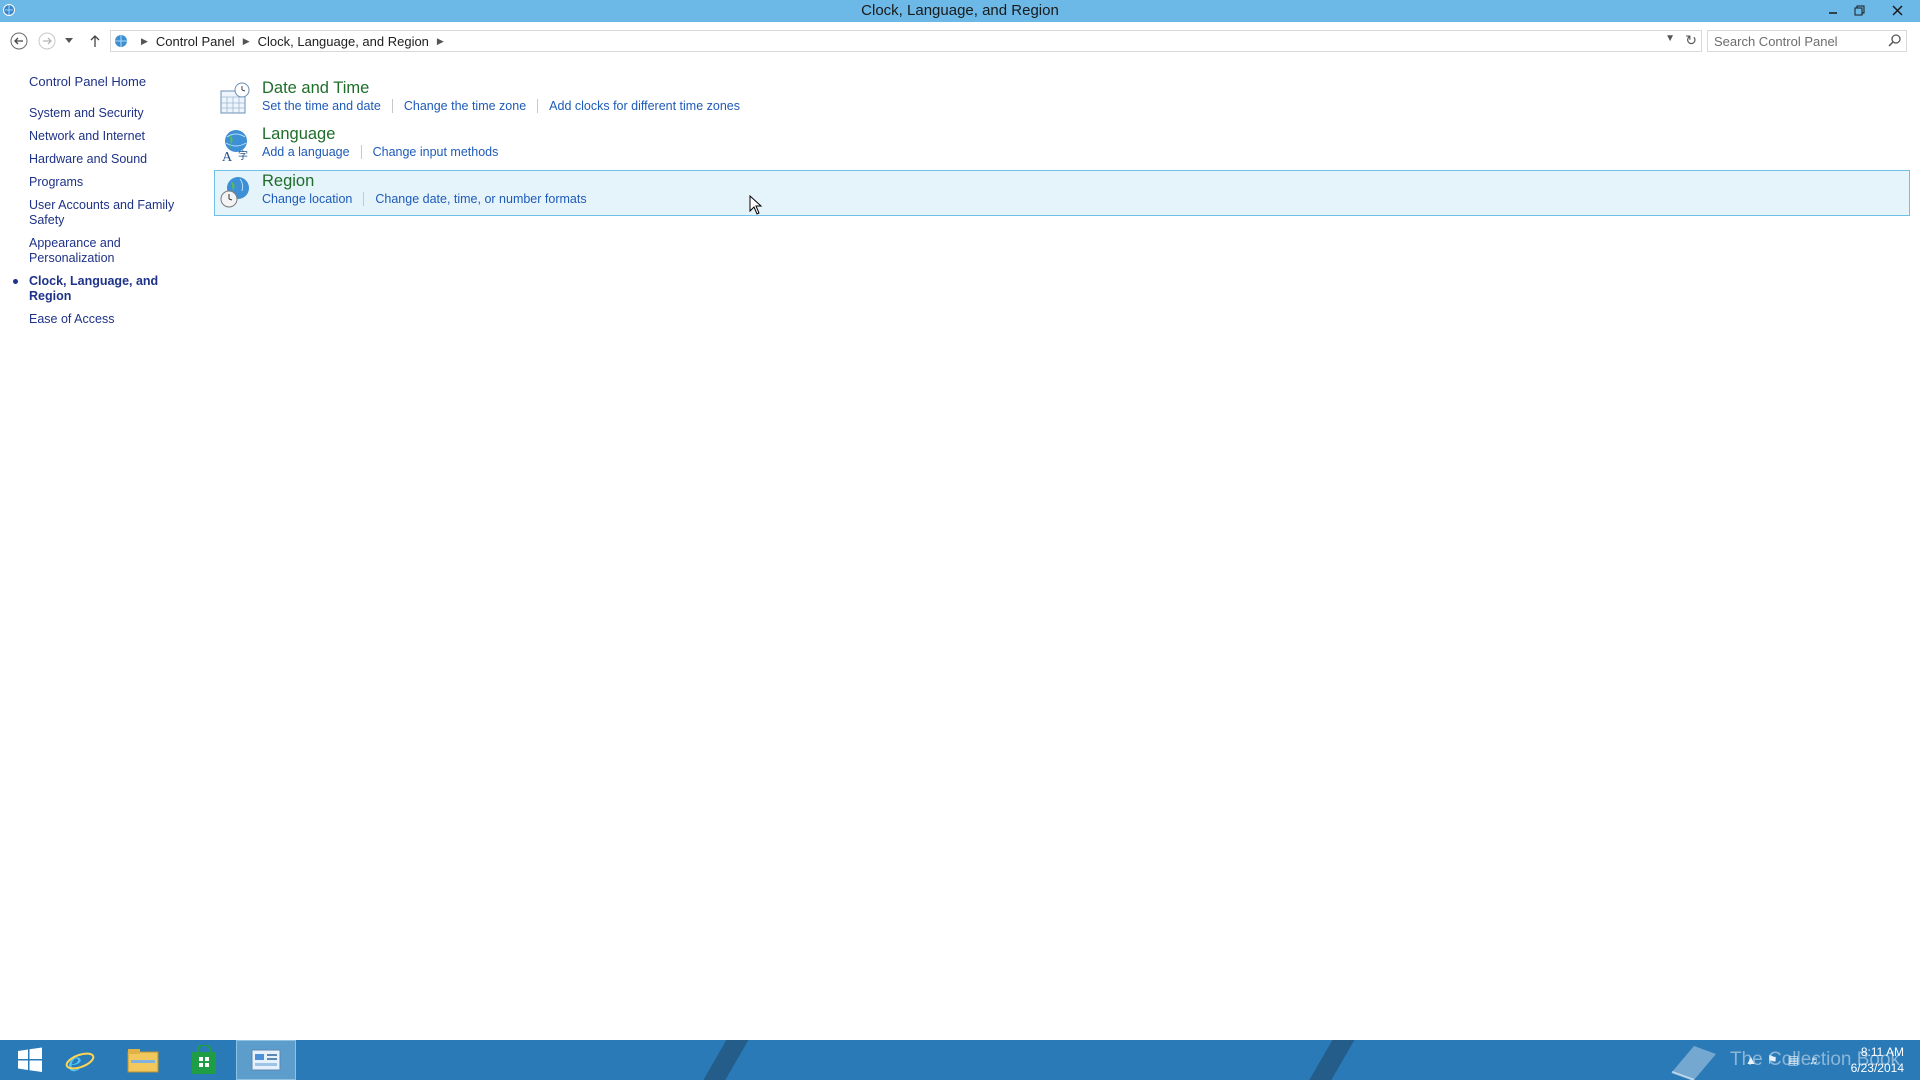  What do you see at coordinates (100, 182) in the screenshot?
I see `nav-programs: Programs` at bounding box center [100, 182].